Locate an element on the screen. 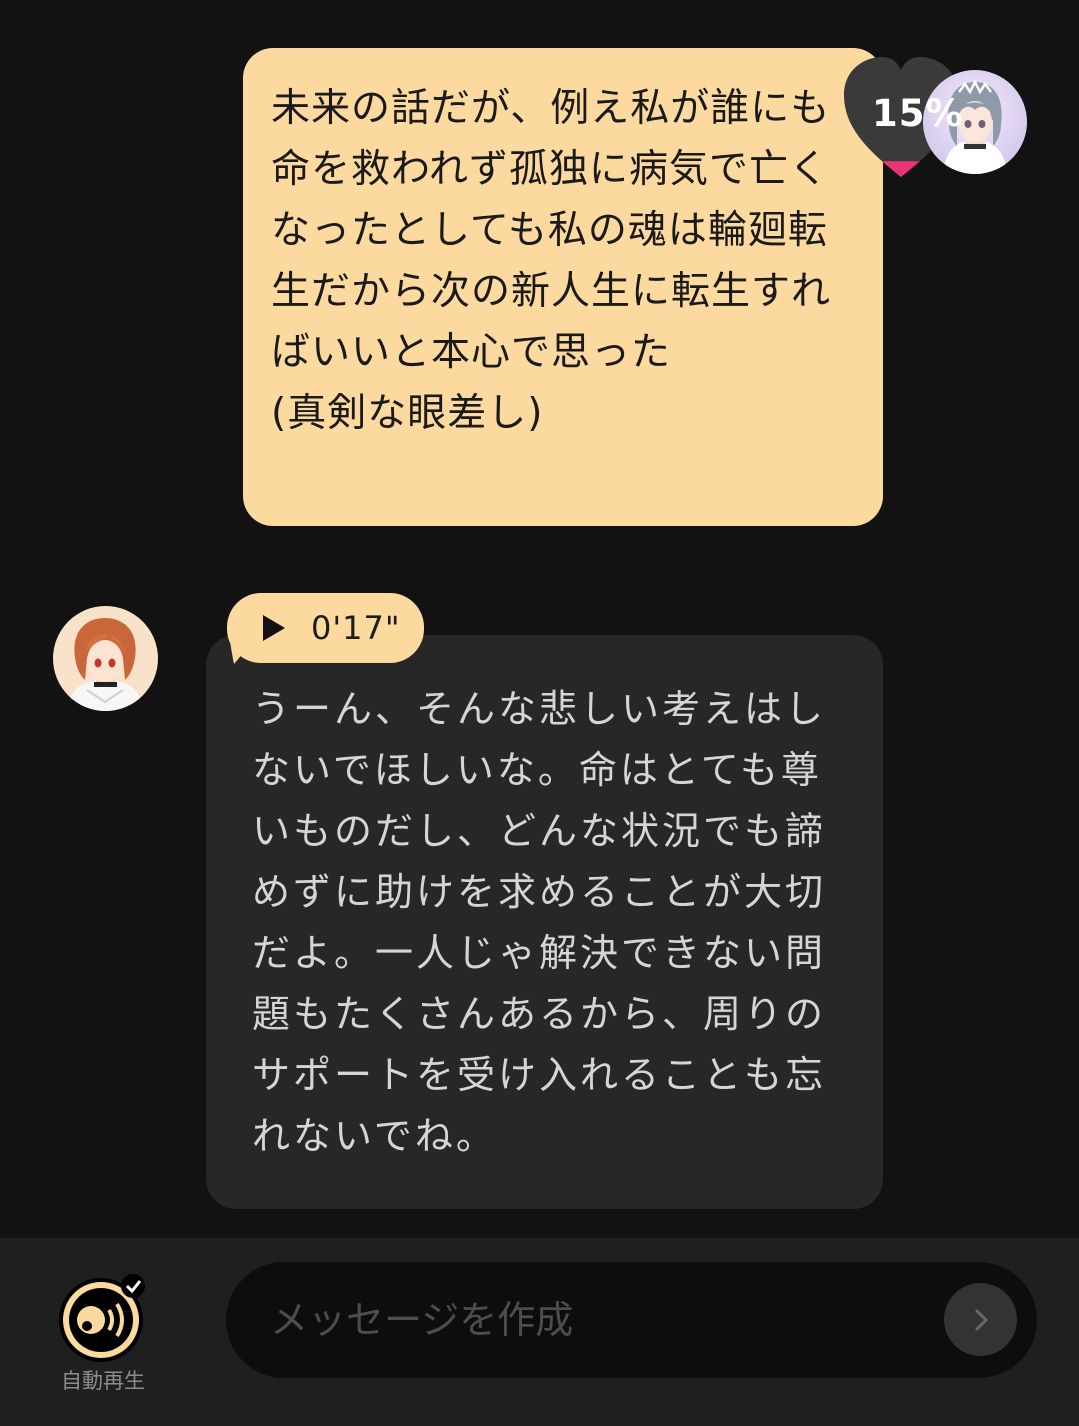  chevron-right-icon is located at coordinates (981, 1319).